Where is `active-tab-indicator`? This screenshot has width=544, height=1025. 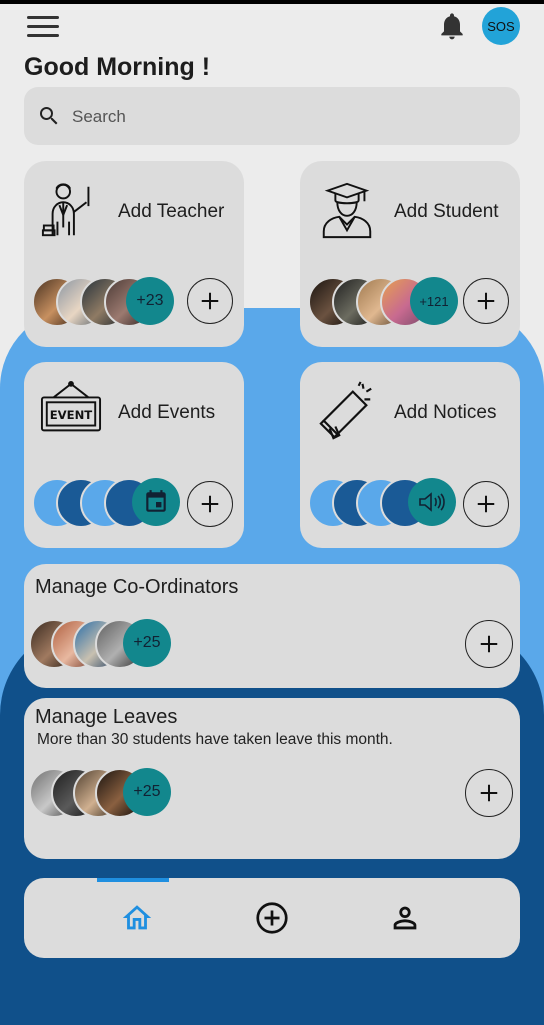 active-tab-indicator is located at coordinates (133, 880).